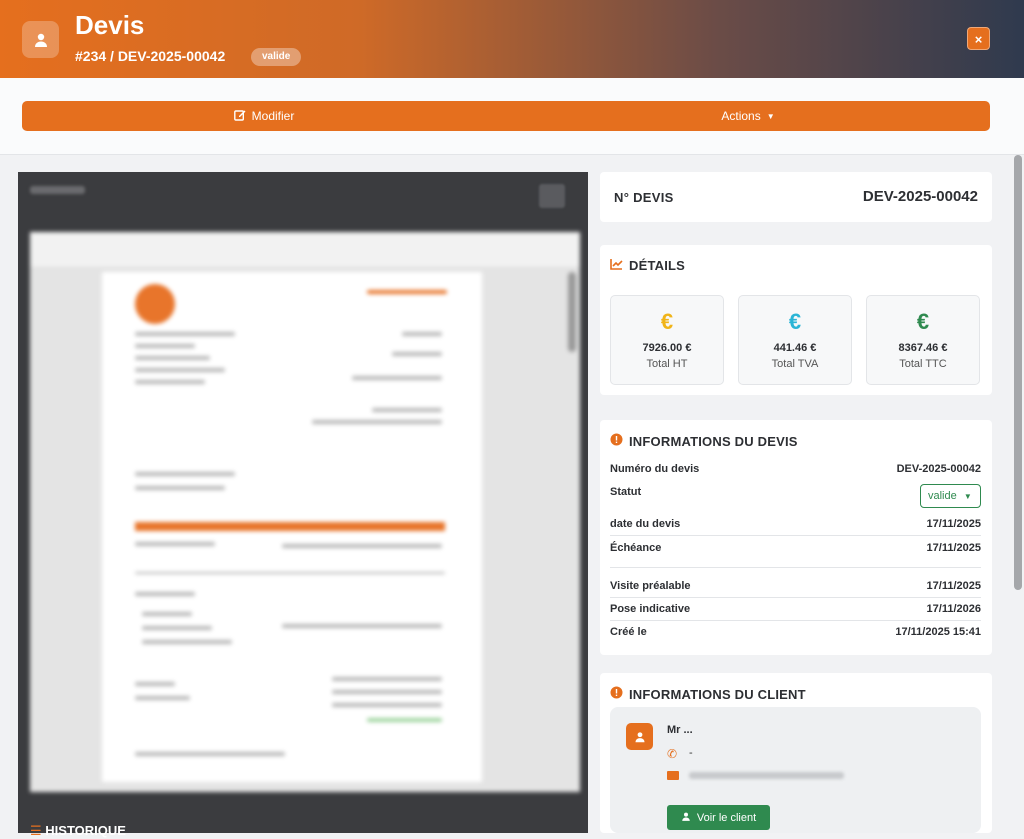  Describe the element at coordinates (150, 56) in the screenshot. I see `quote-reference: #234 / DEV-2025-00042` at that location.